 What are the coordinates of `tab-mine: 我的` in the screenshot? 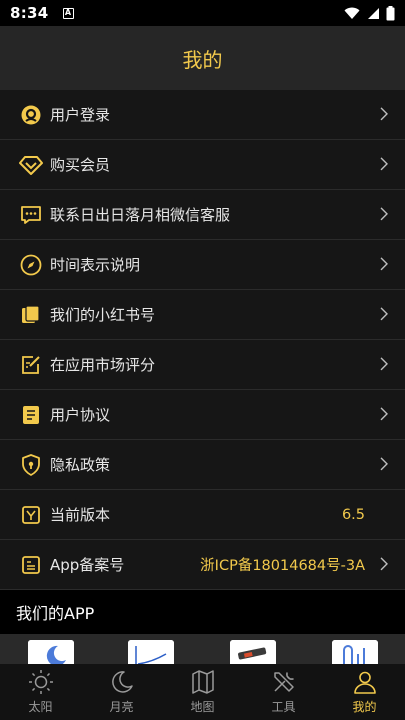 It's located at (364, 692).